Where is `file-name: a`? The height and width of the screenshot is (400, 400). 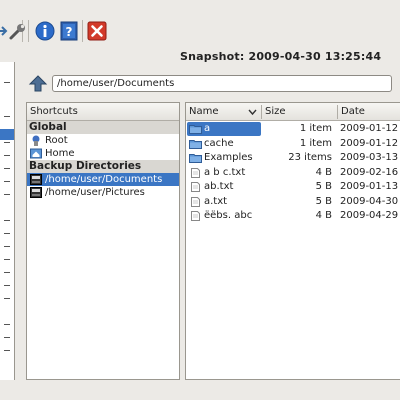 file-name: a is located at coordinates (207, 128).